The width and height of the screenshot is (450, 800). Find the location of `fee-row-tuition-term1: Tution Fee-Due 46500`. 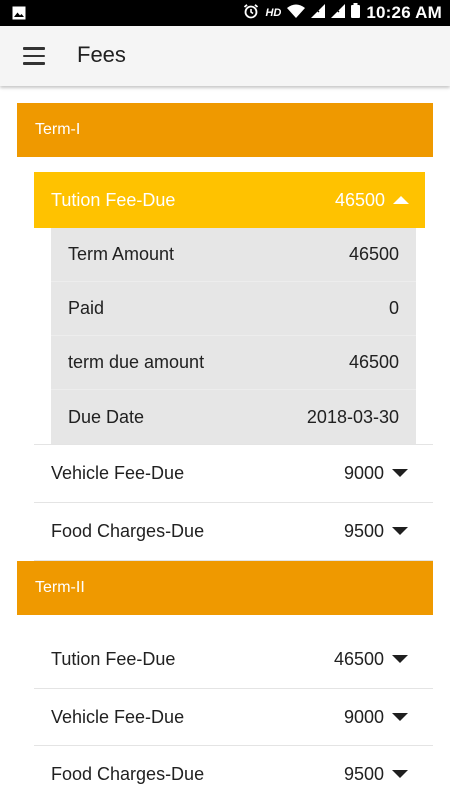

fee-row-tuition-term1: Tution Fee-Due 46500 is located at coordinates (229, 200).